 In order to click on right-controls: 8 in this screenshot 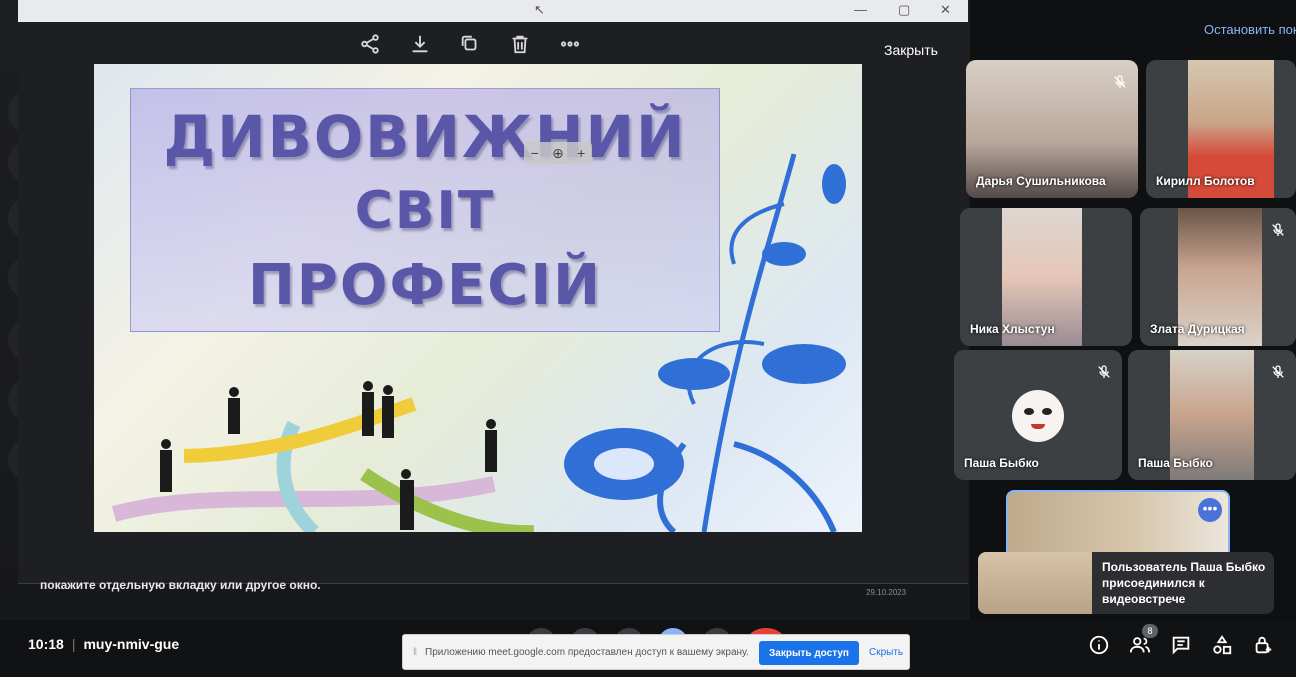, I will do `click(1181, 640)`.